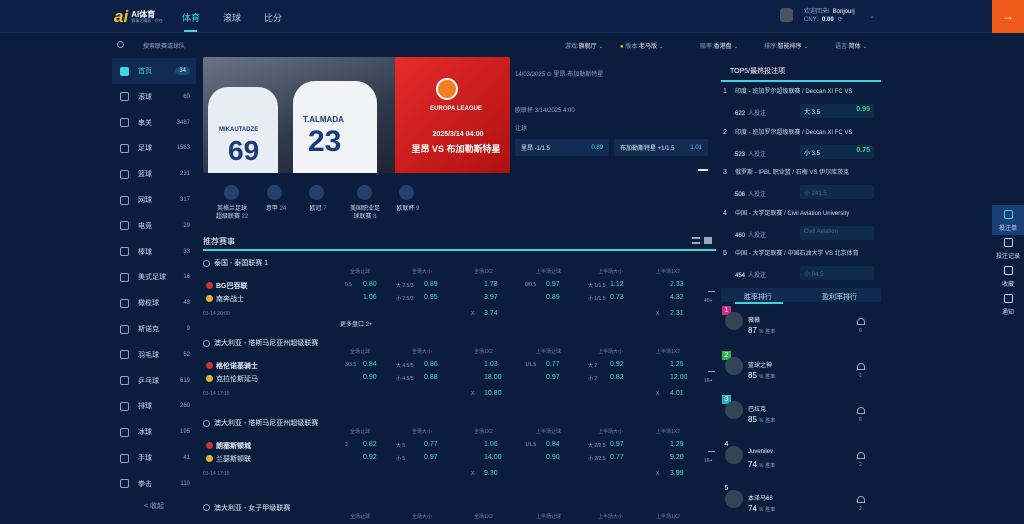 The width and height of the screenshot is (1024, 524). Describe the element at coordinates (191, 17) in the screenshot. I see `tab-sports: 体育` at that location.